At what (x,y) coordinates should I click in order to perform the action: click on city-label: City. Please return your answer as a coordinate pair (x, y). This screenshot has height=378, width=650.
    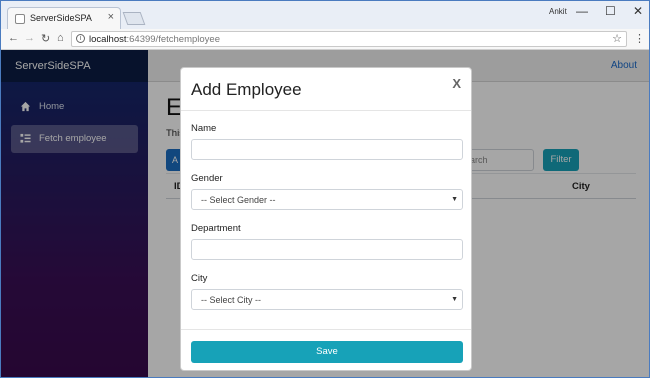
    Looking at the image, I should click on (199, 278).